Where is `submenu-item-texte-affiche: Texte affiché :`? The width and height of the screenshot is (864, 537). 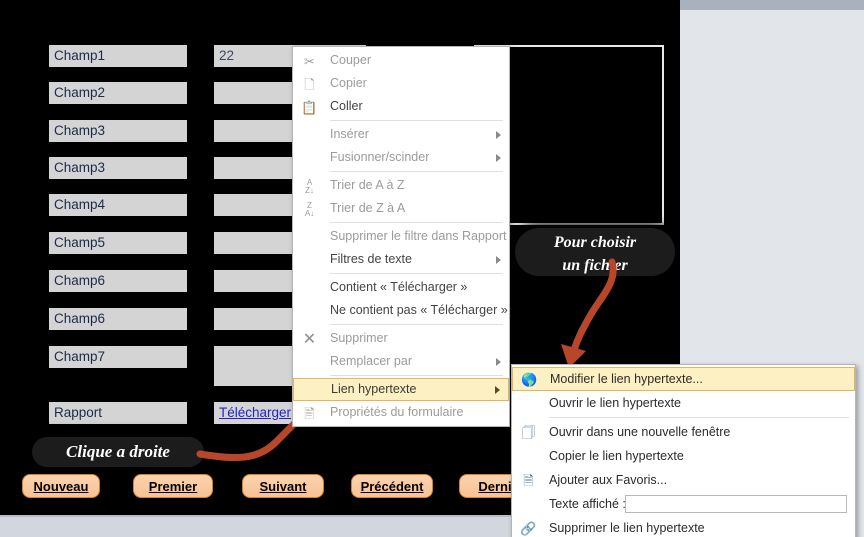
submenu-item-texte-affiche: Texte affiché : is located at coordinates (683, 504).